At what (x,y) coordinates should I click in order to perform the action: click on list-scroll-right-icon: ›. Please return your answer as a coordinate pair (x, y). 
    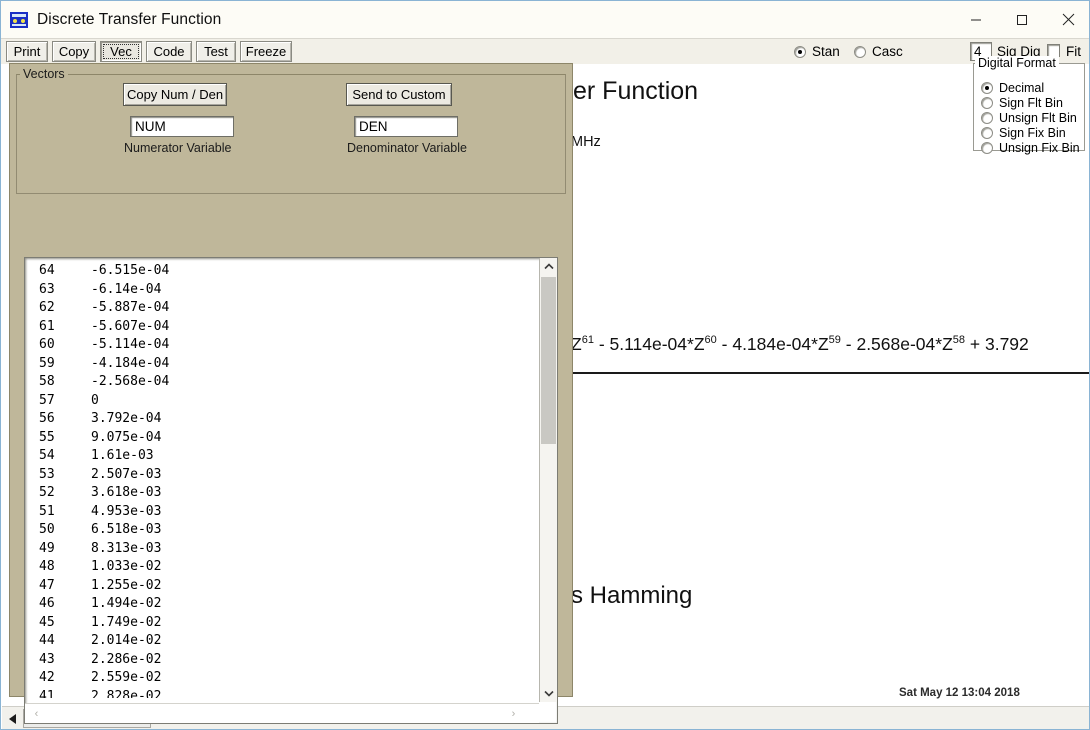
    Looking at the image, I should click on (513, 713).